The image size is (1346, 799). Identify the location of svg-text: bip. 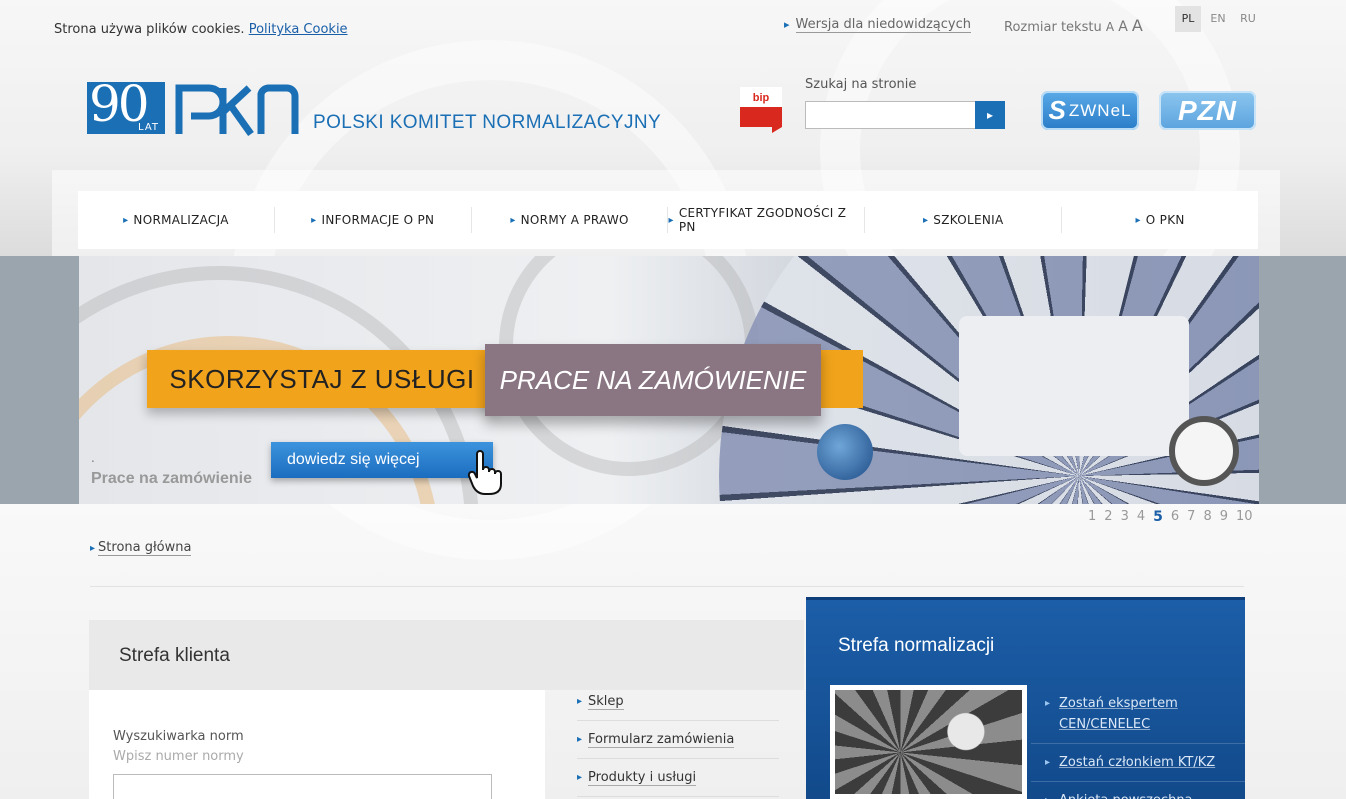
(761, 98).